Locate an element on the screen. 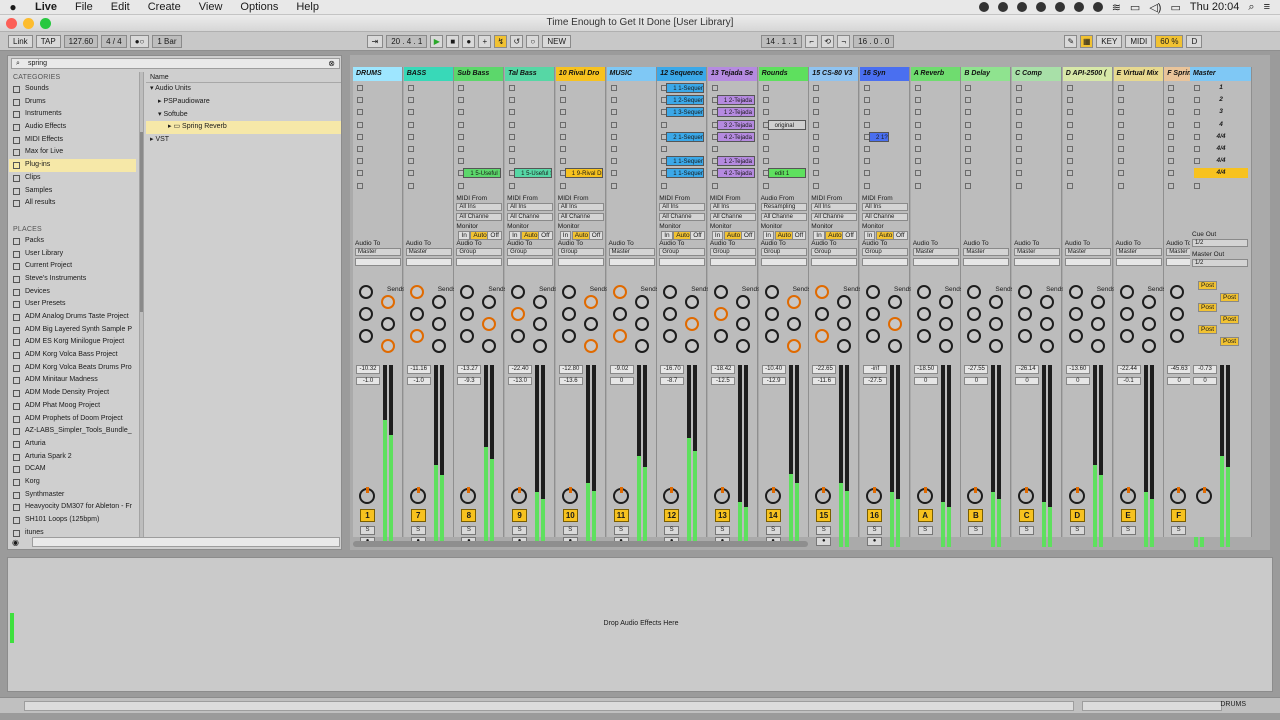  display-icon: ▭ is located at coordinates (1135, 7).